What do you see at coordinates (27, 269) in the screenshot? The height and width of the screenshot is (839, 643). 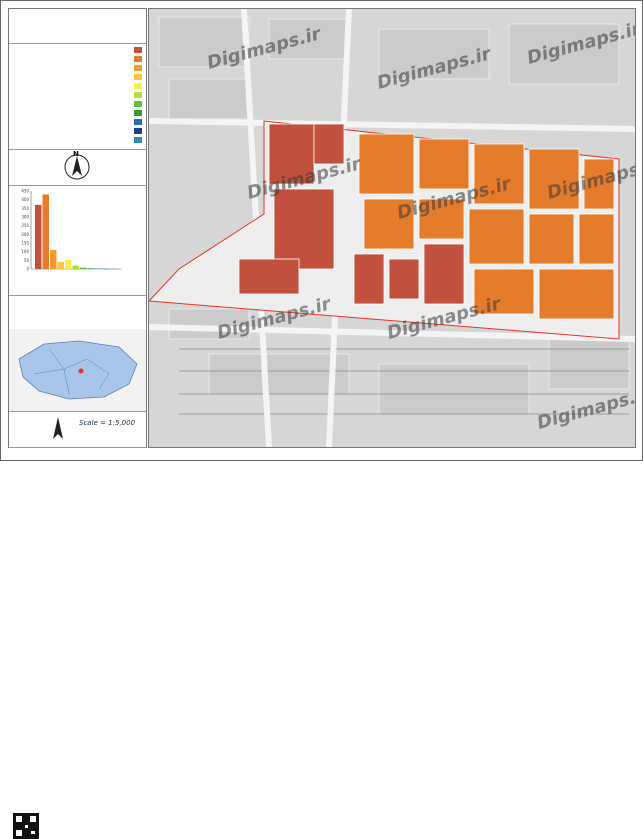 I see `y-tick-label: 0` at bounding box center [27, 269].